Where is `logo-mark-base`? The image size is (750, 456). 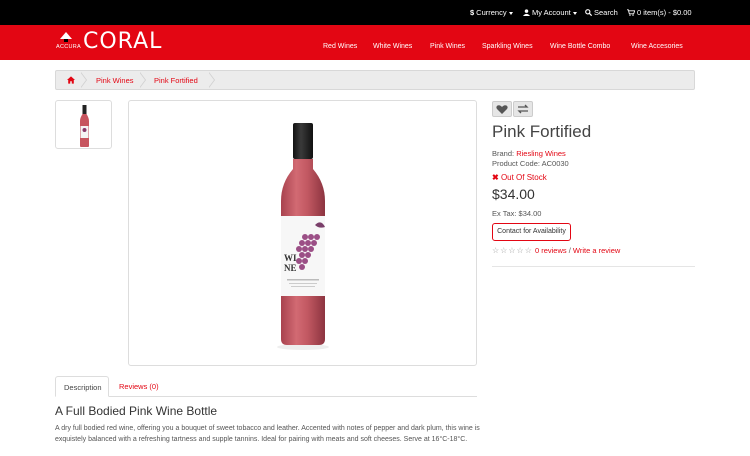
logo-mark-base is located at coordinates (66, 40).